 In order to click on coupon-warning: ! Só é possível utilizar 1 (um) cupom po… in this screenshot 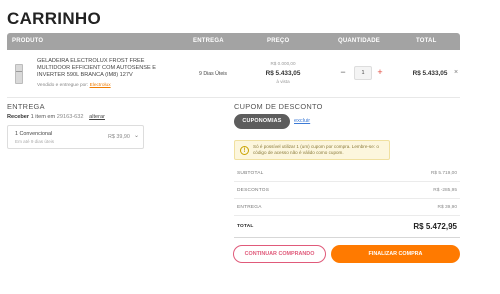, I will do `click(312, 150)`.